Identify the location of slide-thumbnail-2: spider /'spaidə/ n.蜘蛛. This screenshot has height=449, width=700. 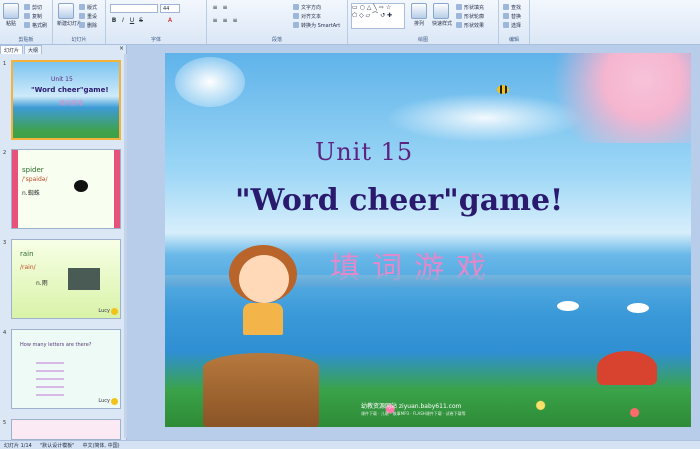
(66, 189).